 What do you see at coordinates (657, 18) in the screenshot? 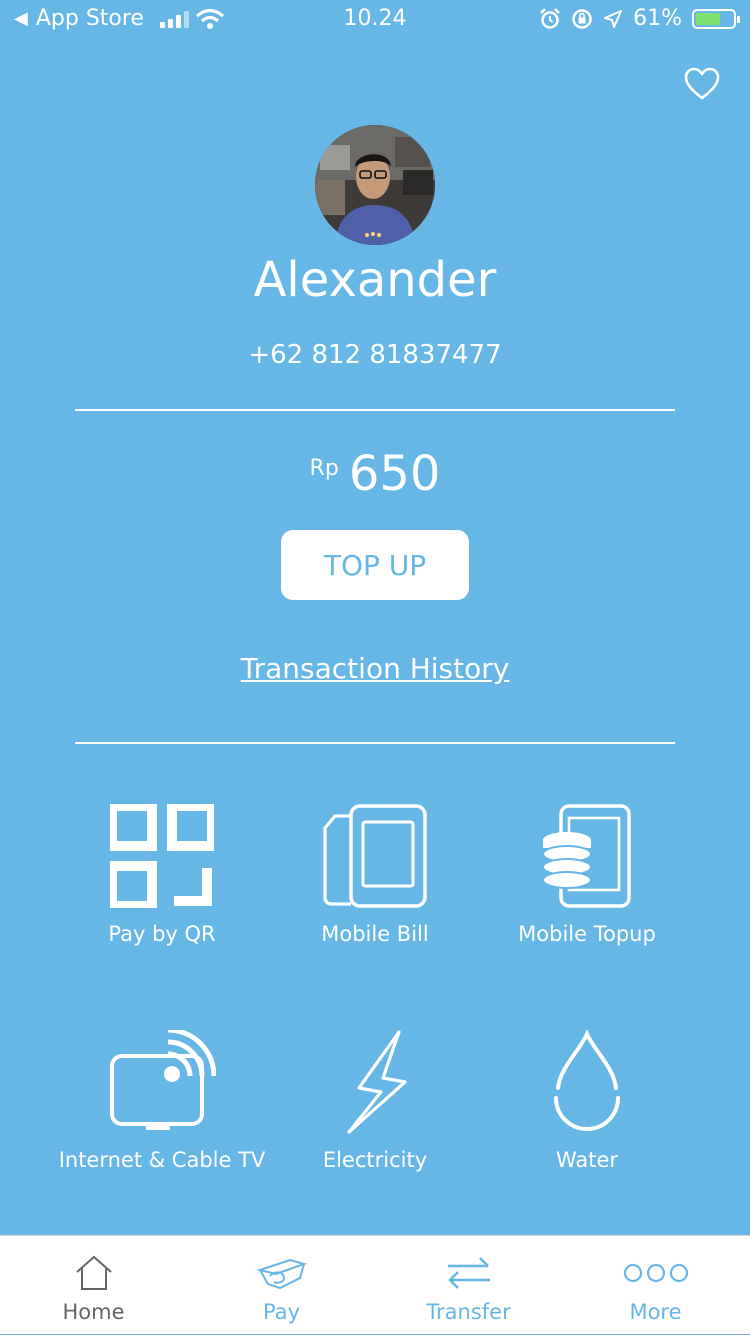
I see `battery-percent: 61%` at bounding box center [657, 18].